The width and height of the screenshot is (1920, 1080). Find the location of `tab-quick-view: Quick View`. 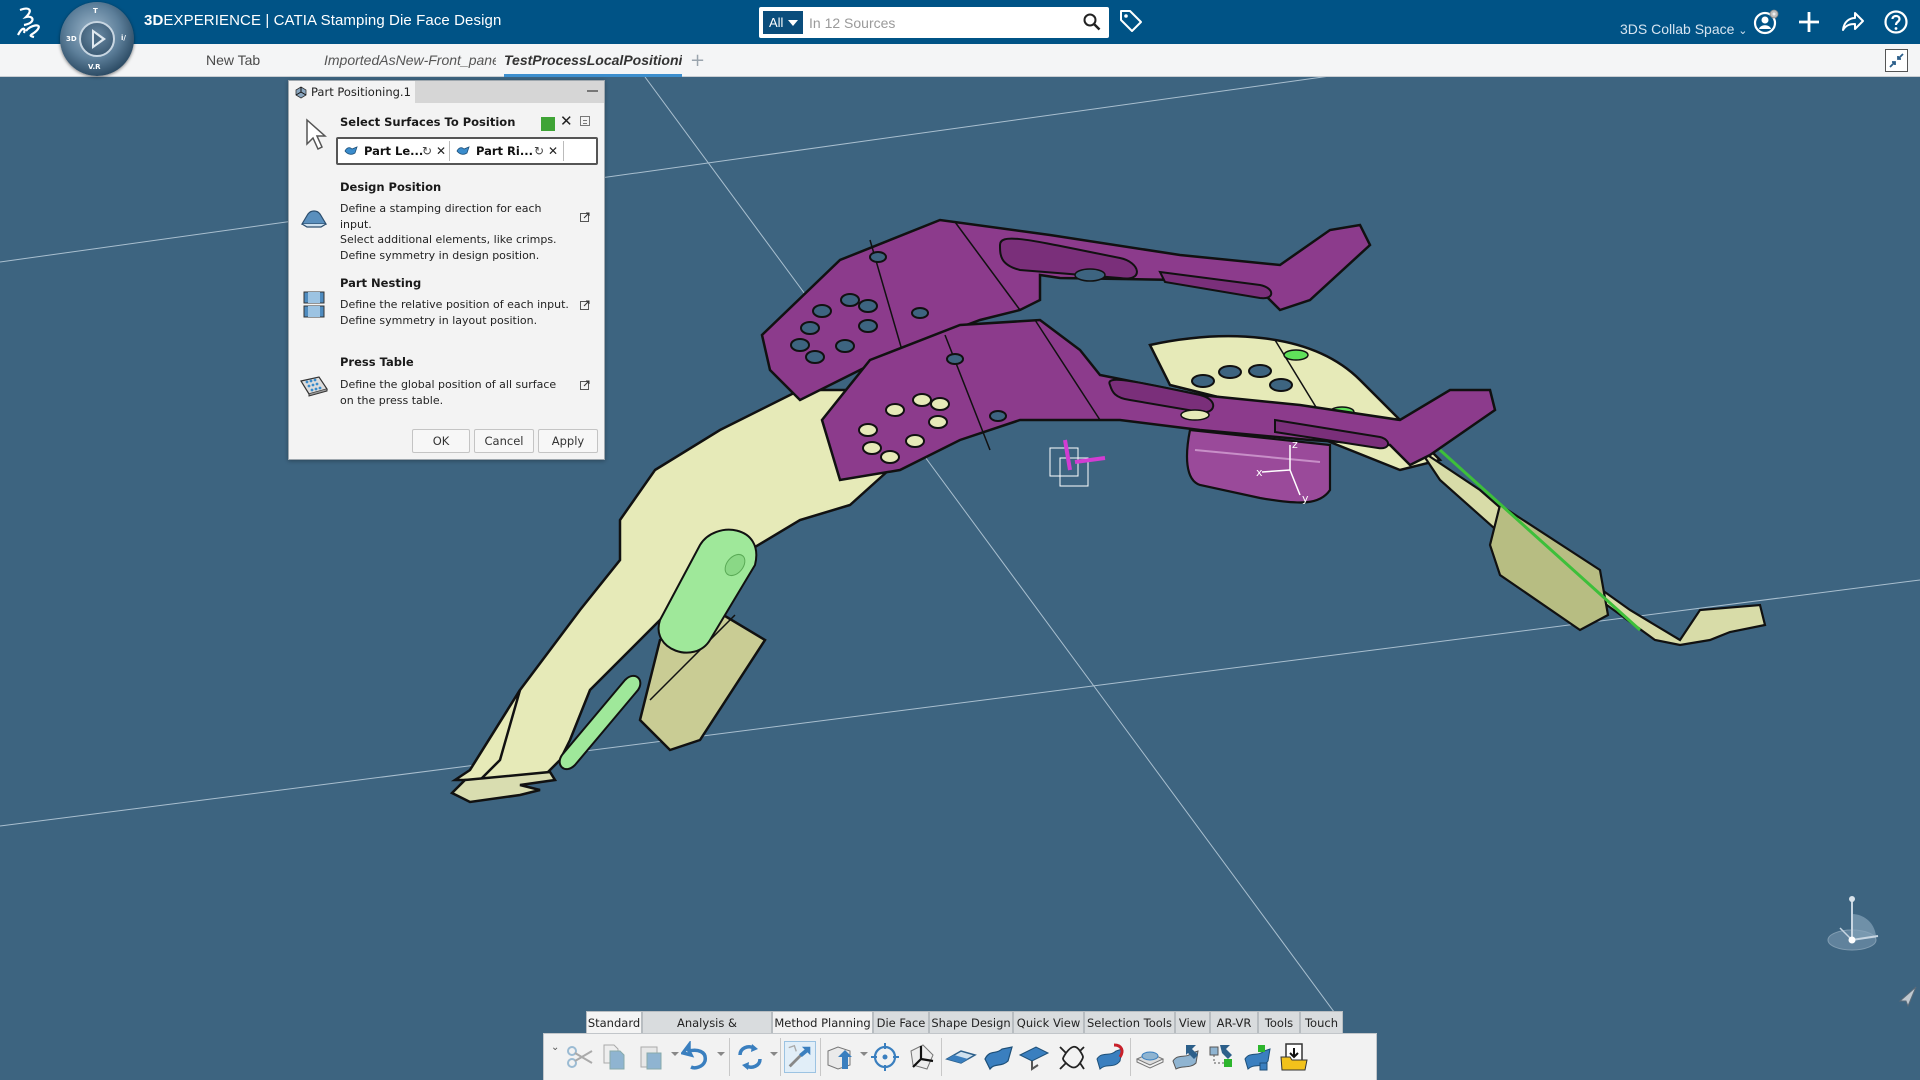

tab-quick-view: Quick View is located at coordinates (1048, 1022).